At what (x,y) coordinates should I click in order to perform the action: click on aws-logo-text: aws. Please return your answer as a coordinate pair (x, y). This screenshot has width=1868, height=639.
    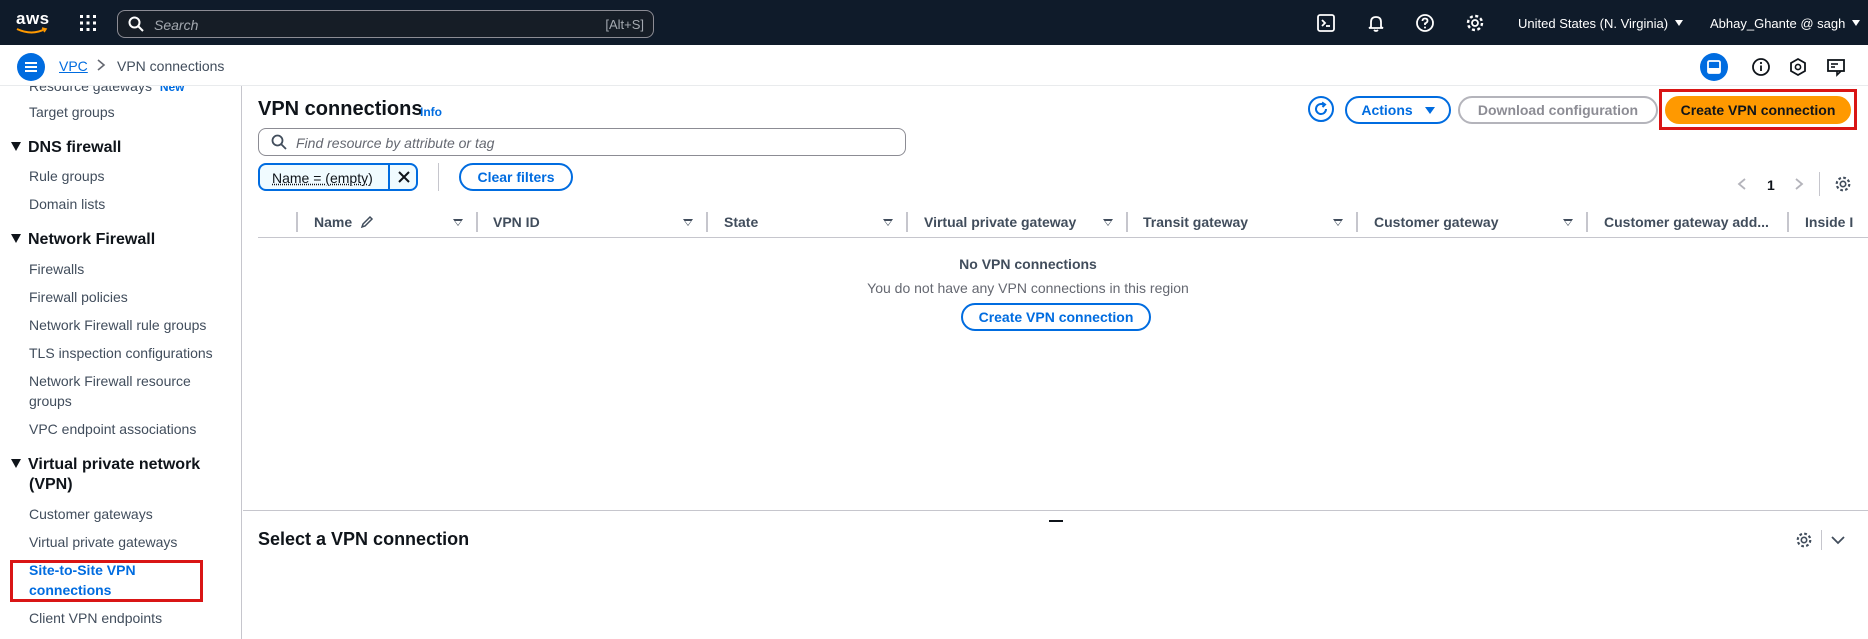
    Looking at the image, I should click on (33, 18).